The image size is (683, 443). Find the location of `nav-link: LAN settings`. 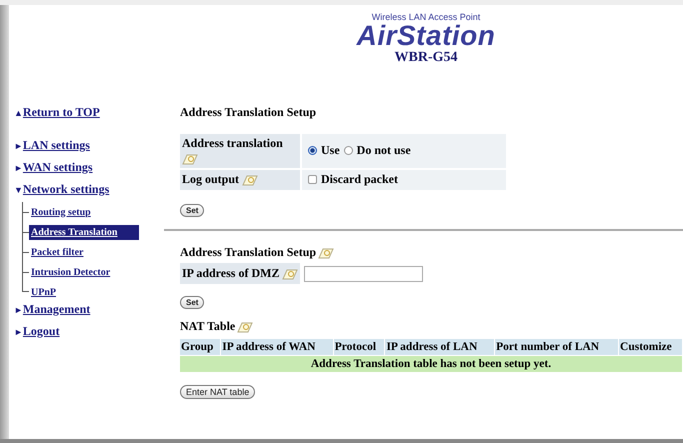

nav-link: LAN settings is located at coordinates (56, 145).